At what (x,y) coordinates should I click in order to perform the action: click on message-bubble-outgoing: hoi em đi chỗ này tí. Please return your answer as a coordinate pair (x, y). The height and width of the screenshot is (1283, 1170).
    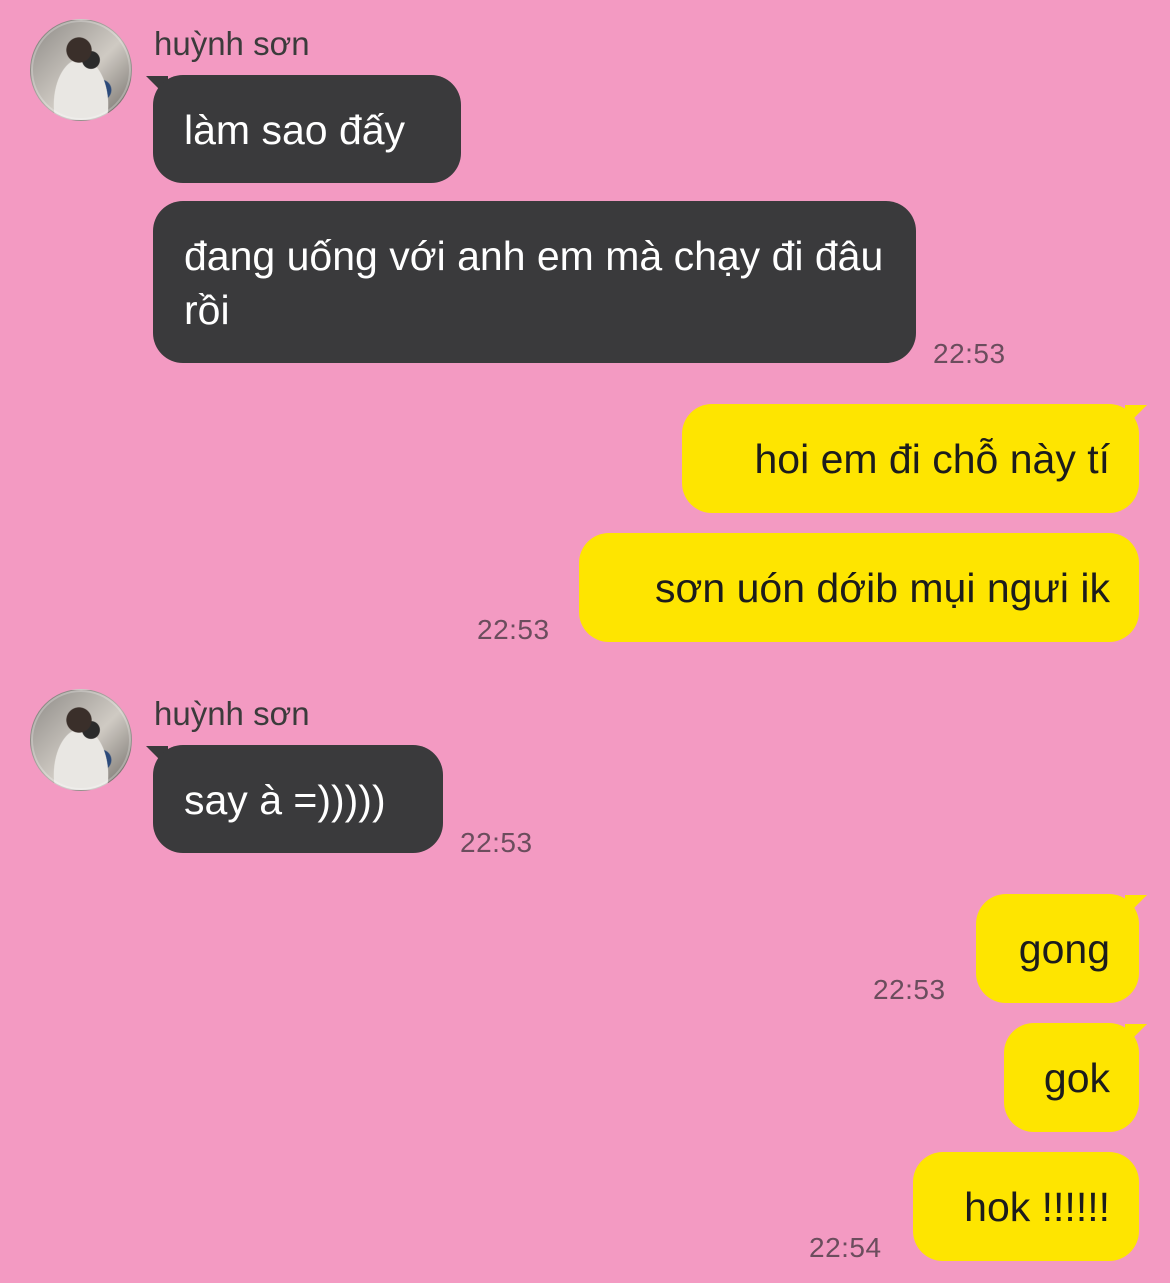
    Looking at the image, I should click on (910, 458).